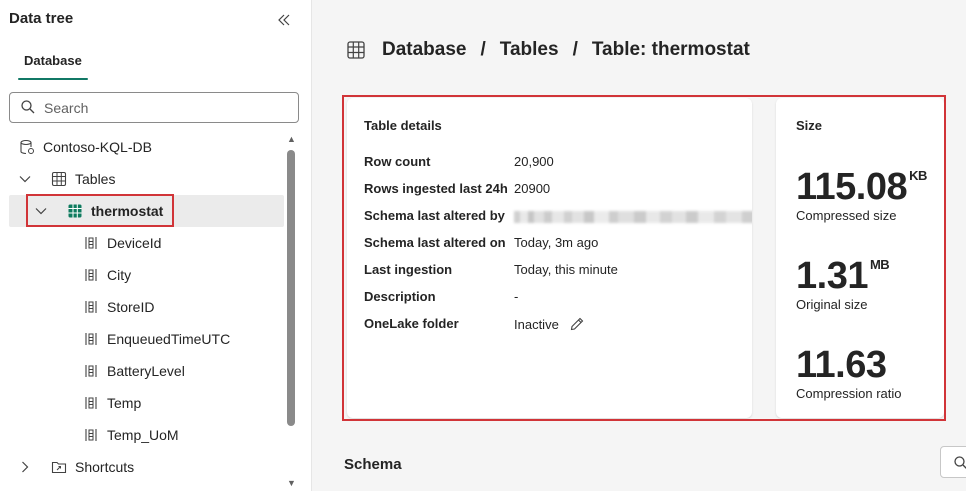  What do you see at coordinates (66, 108) in the screenshot?
I see `search-placeholder: Search` at bounding box center [66, 108].